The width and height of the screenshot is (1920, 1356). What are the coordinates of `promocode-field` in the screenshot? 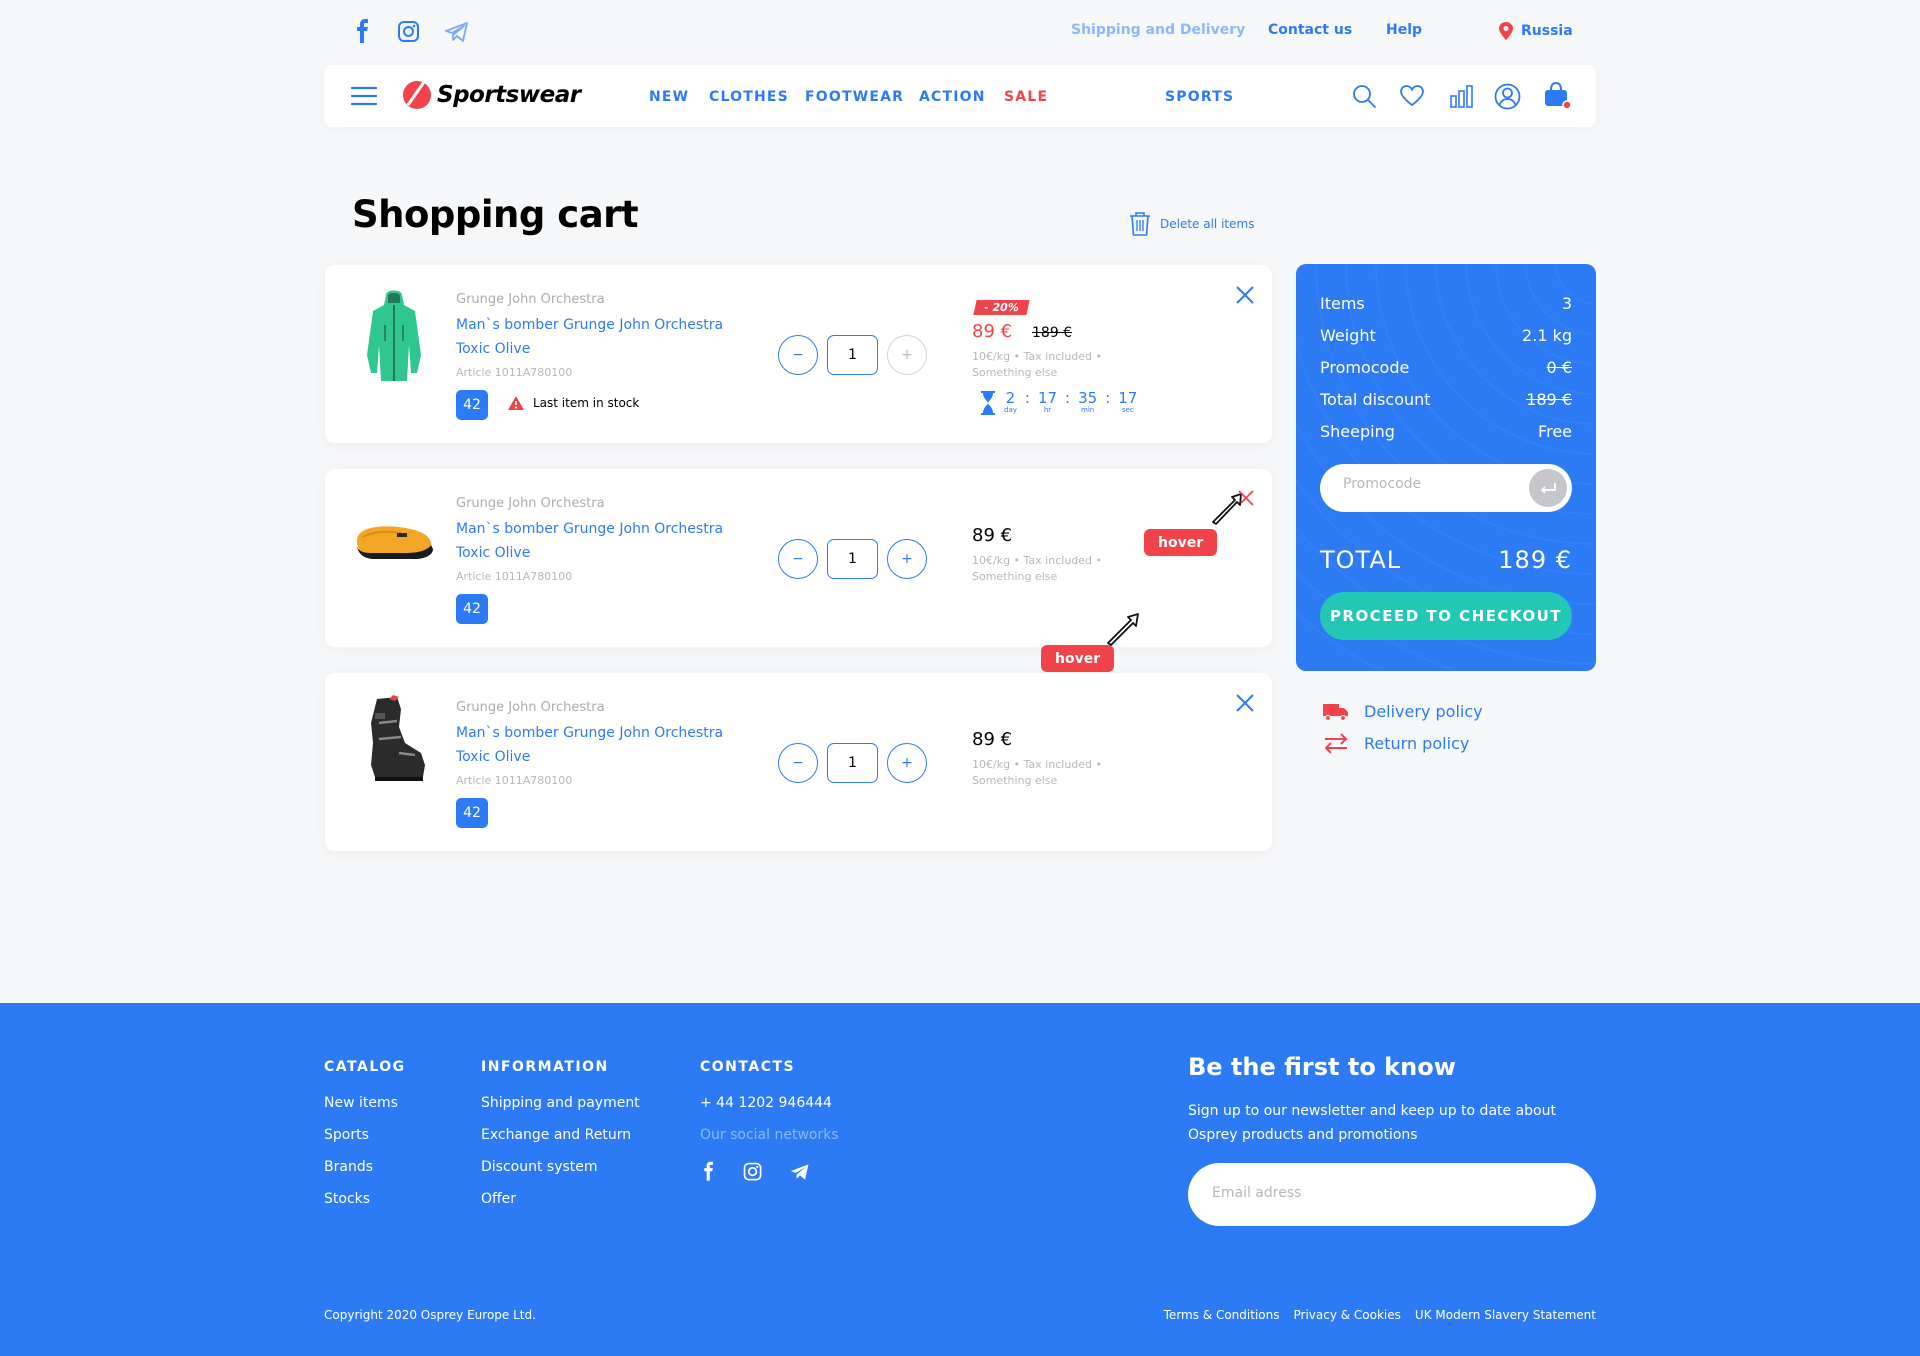 It's located at (1446, 488).